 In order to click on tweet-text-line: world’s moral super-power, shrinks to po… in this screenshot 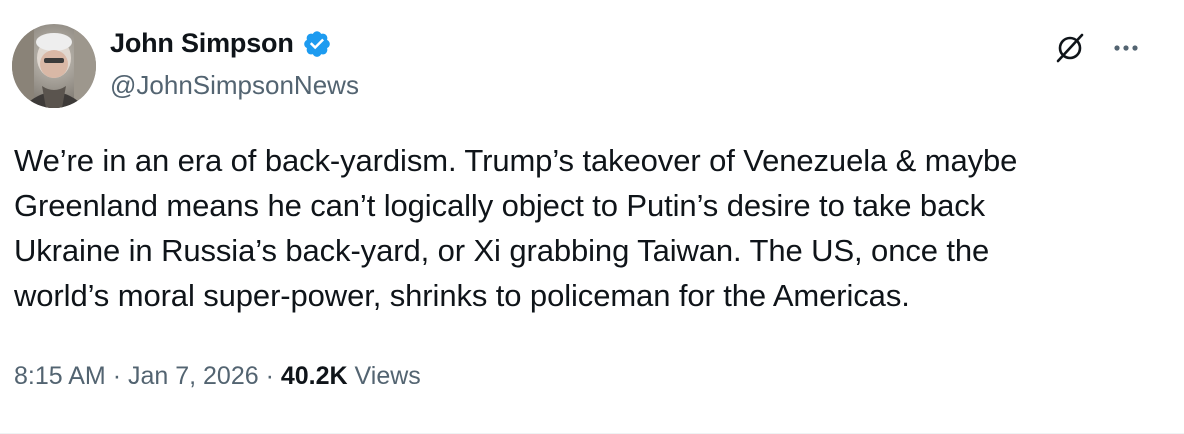, I will do `click(462, 295)`.